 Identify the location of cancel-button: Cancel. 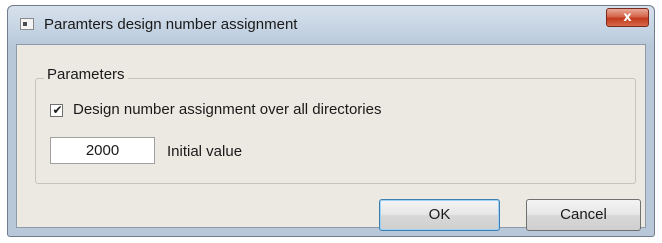
(583, 215).